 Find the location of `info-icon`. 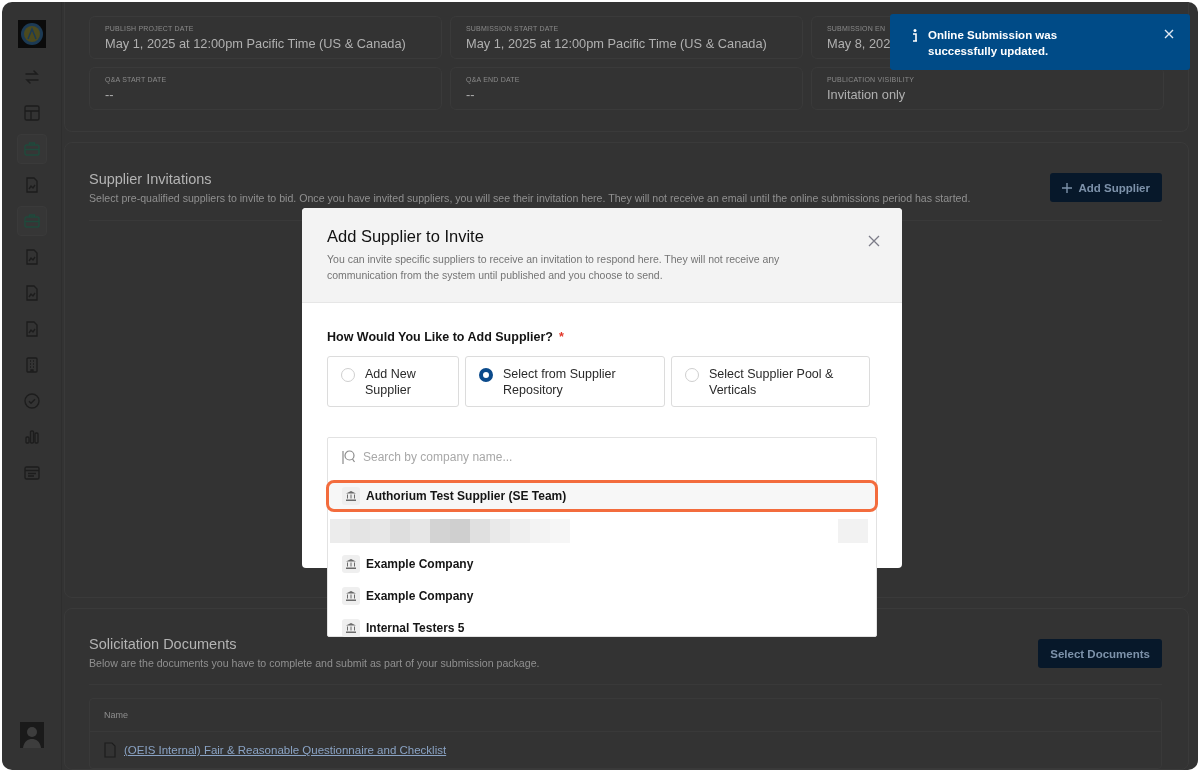

info-icon is located at coordinates (915, 35).